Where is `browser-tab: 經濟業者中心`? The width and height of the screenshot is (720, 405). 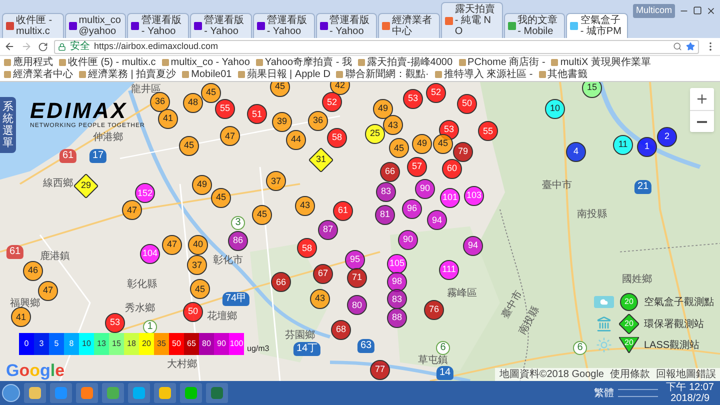
browser-tab: 經濟業者中心 is located at coordinates (409, 25).